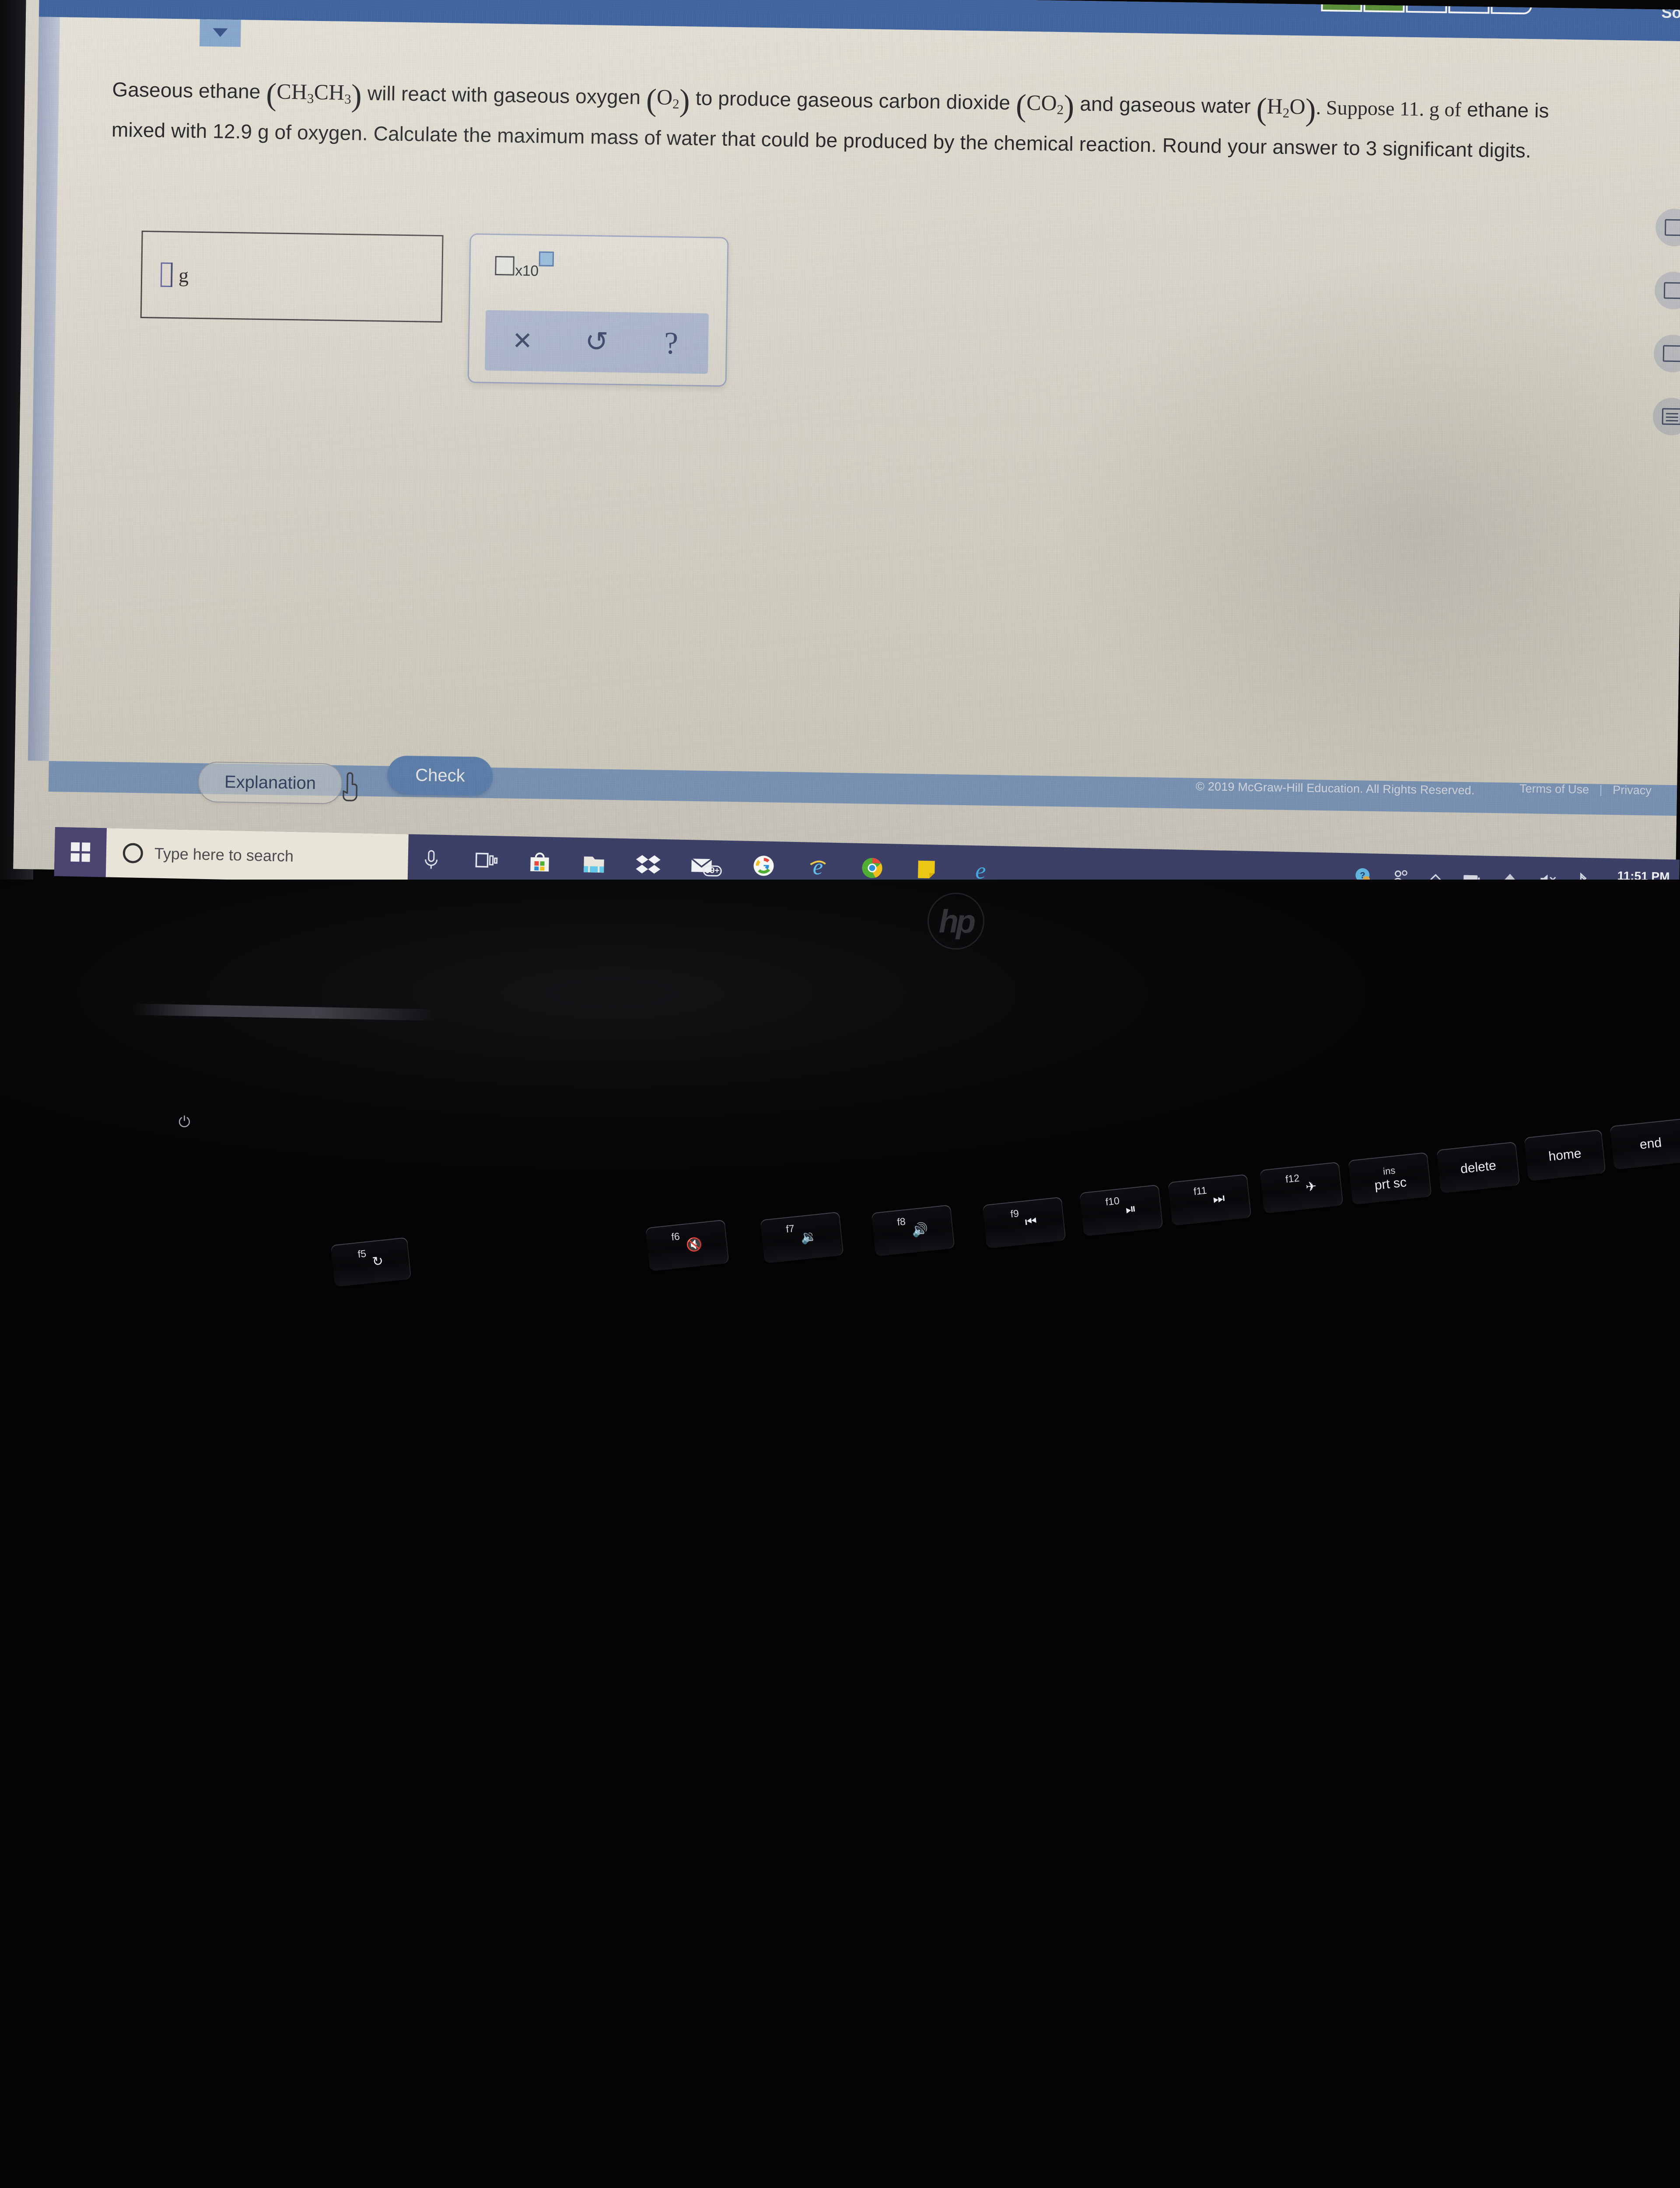 The height and width of the screenshot is (2188, 1680). Describe the element at coordinates (706, 865) in the screenshot. I see `mail-icon: 99+` at that location.